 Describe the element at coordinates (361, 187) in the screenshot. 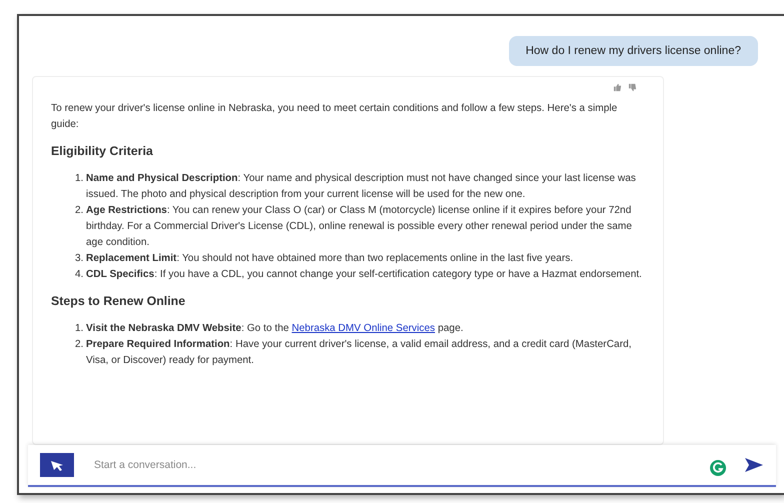

I see `list-item-text: Name and Physical Description: Your name and physical description must not have changed since your last license was issued. The photo and physical description from your current license will be used for the new one.` at that location.